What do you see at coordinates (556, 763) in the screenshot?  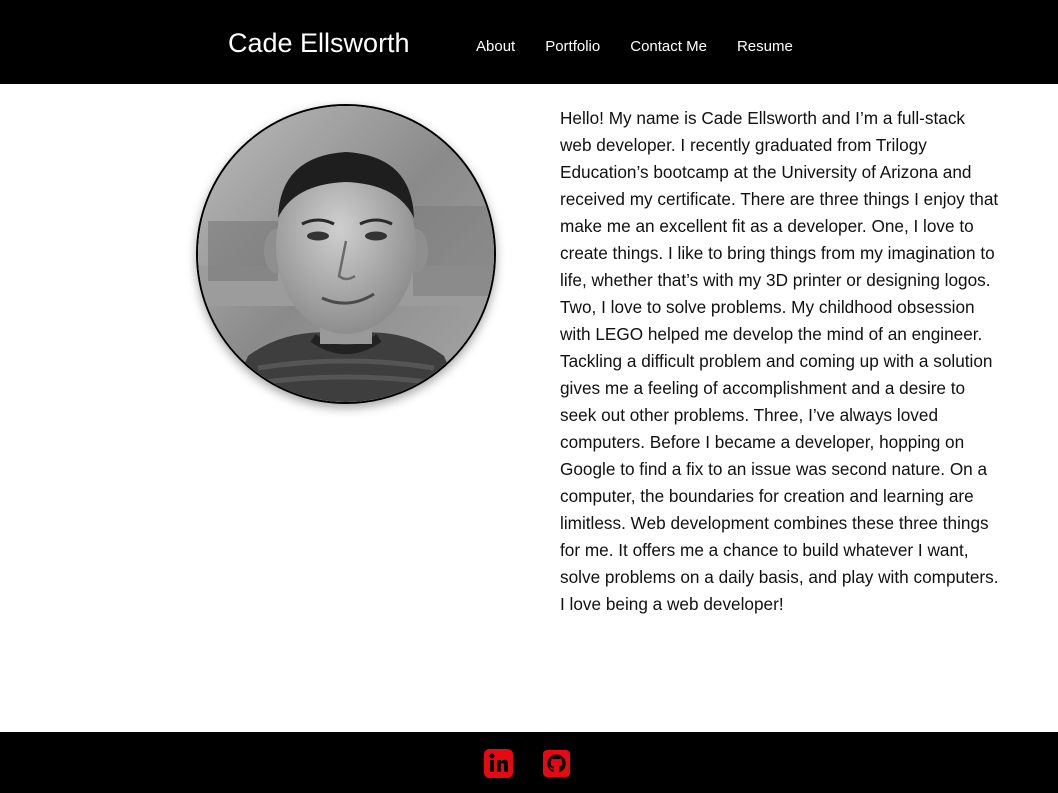 I see `github-icon` at bounding box center [556, 763].